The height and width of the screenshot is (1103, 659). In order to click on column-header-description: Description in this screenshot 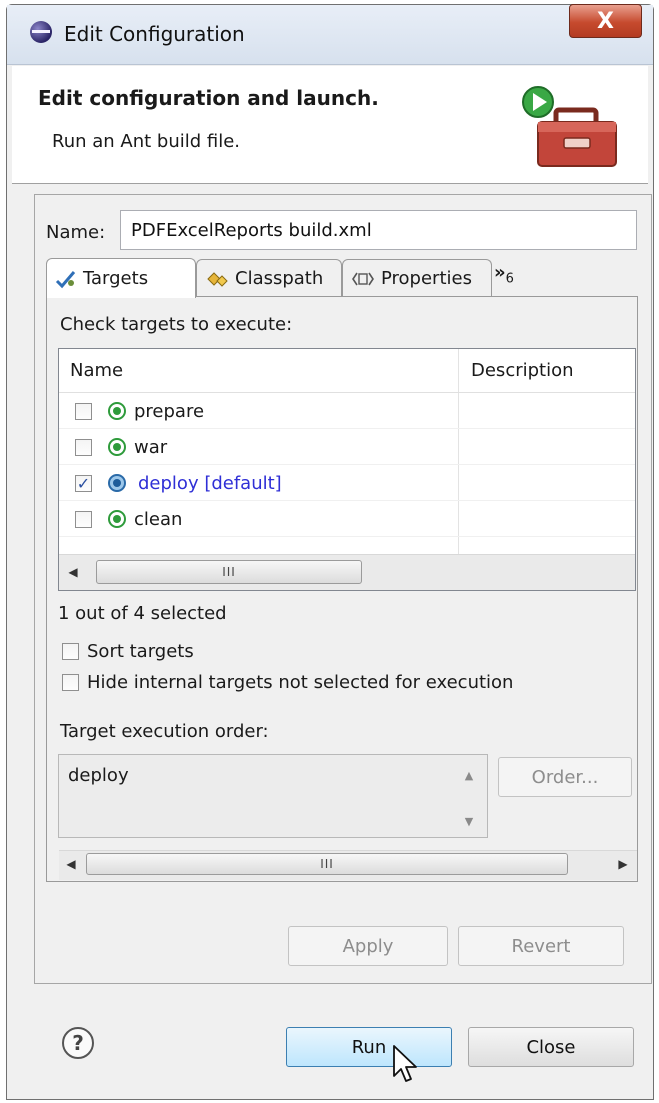, I will do `click(522, 370)`.